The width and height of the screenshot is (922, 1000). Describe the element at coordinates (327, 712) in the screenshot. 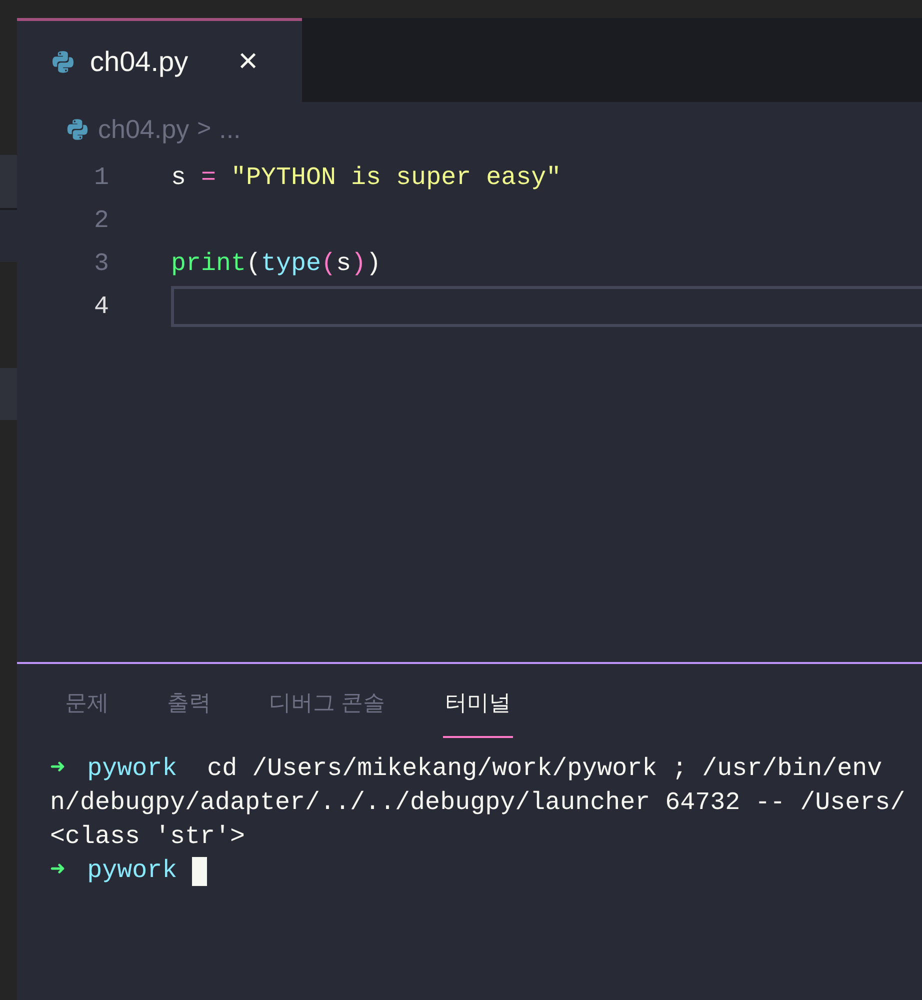

I see `panel-tab: 디버그 콘솔` at that location.